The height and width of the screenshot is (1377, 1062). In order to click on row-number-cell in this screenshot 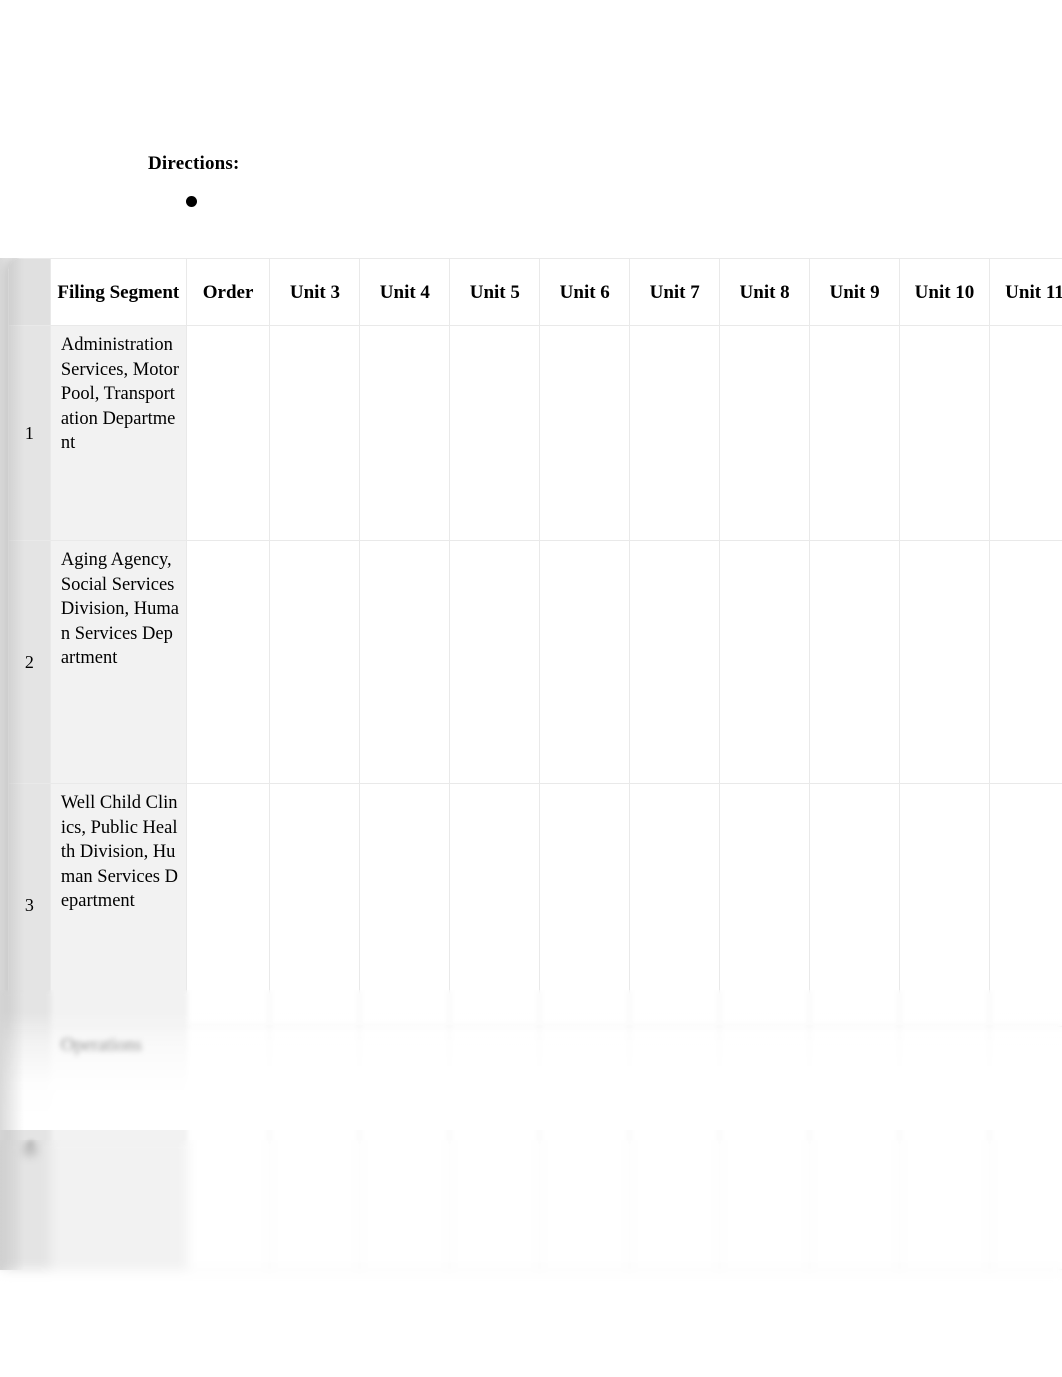, I will do `click(29, 1269)`.